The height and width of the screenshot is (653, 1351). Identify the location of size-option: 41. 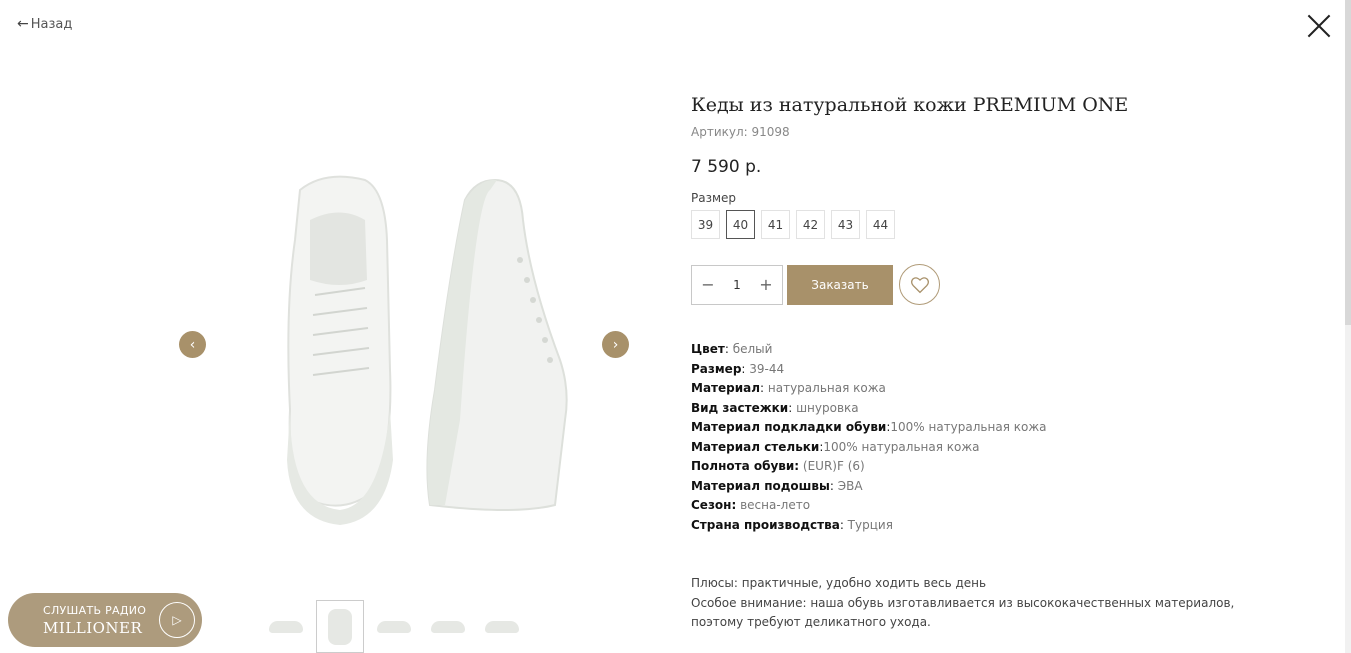
(775, 224).